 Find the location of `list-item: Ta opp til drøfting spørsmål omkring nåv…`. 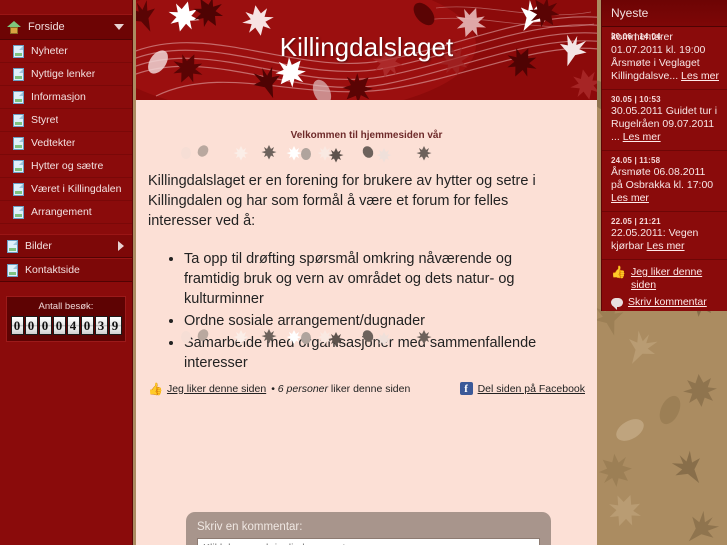

list-item: Ta opp til drøfting spørsmål omkring nåv… is located at coordinates (390, 279).